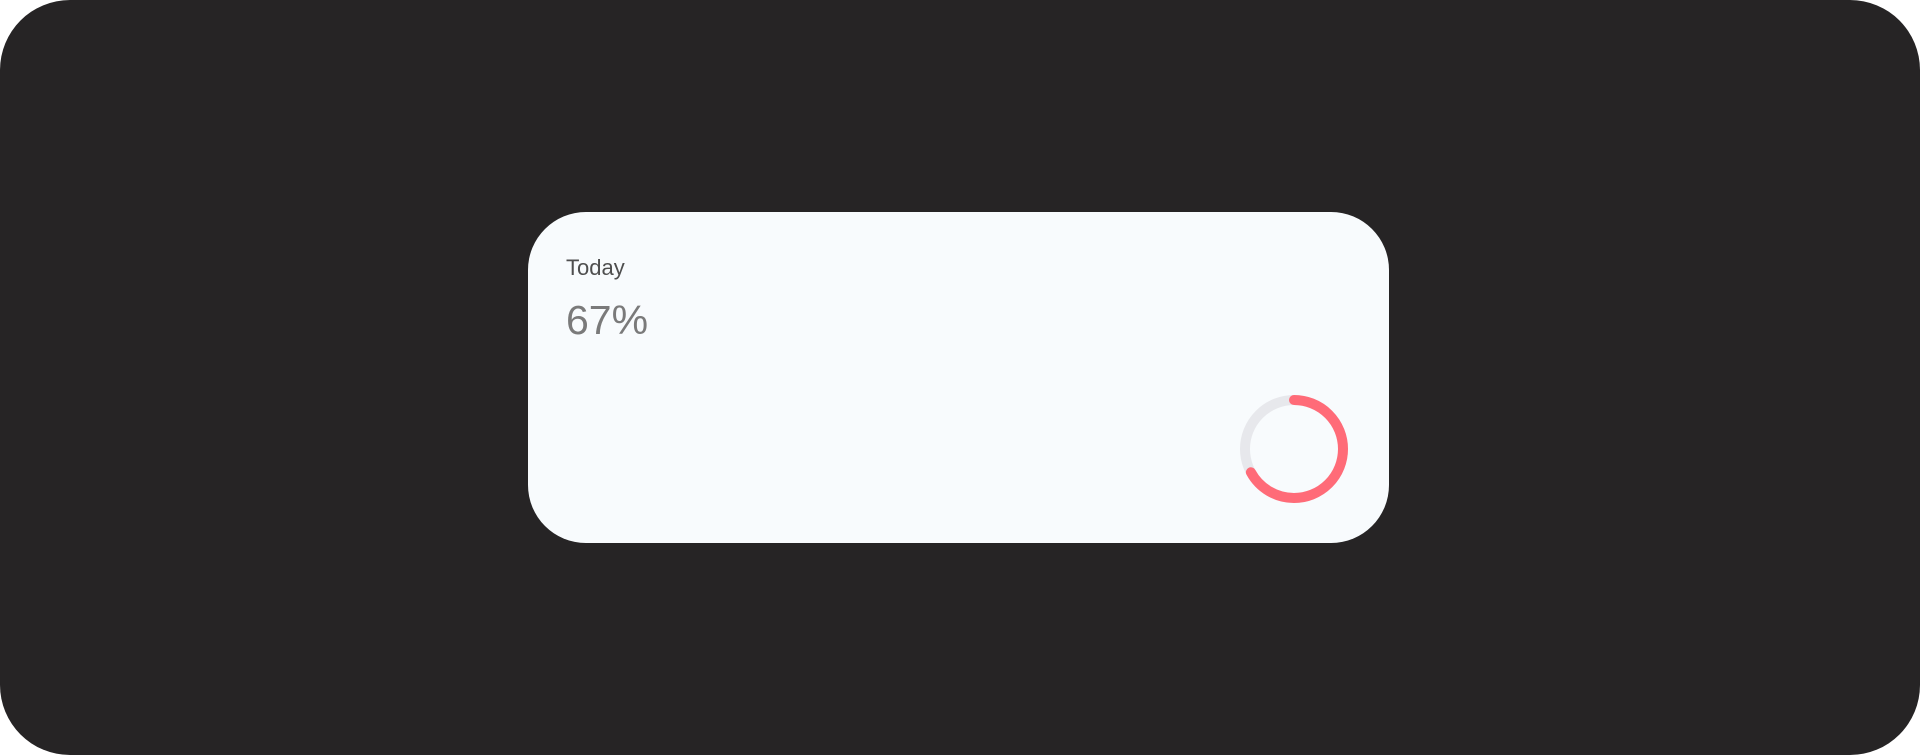 The image size is (1920, 755). Describe the element at coordinates (607, 320) in the screenshot. I see `percent-value: 67%` at that location.